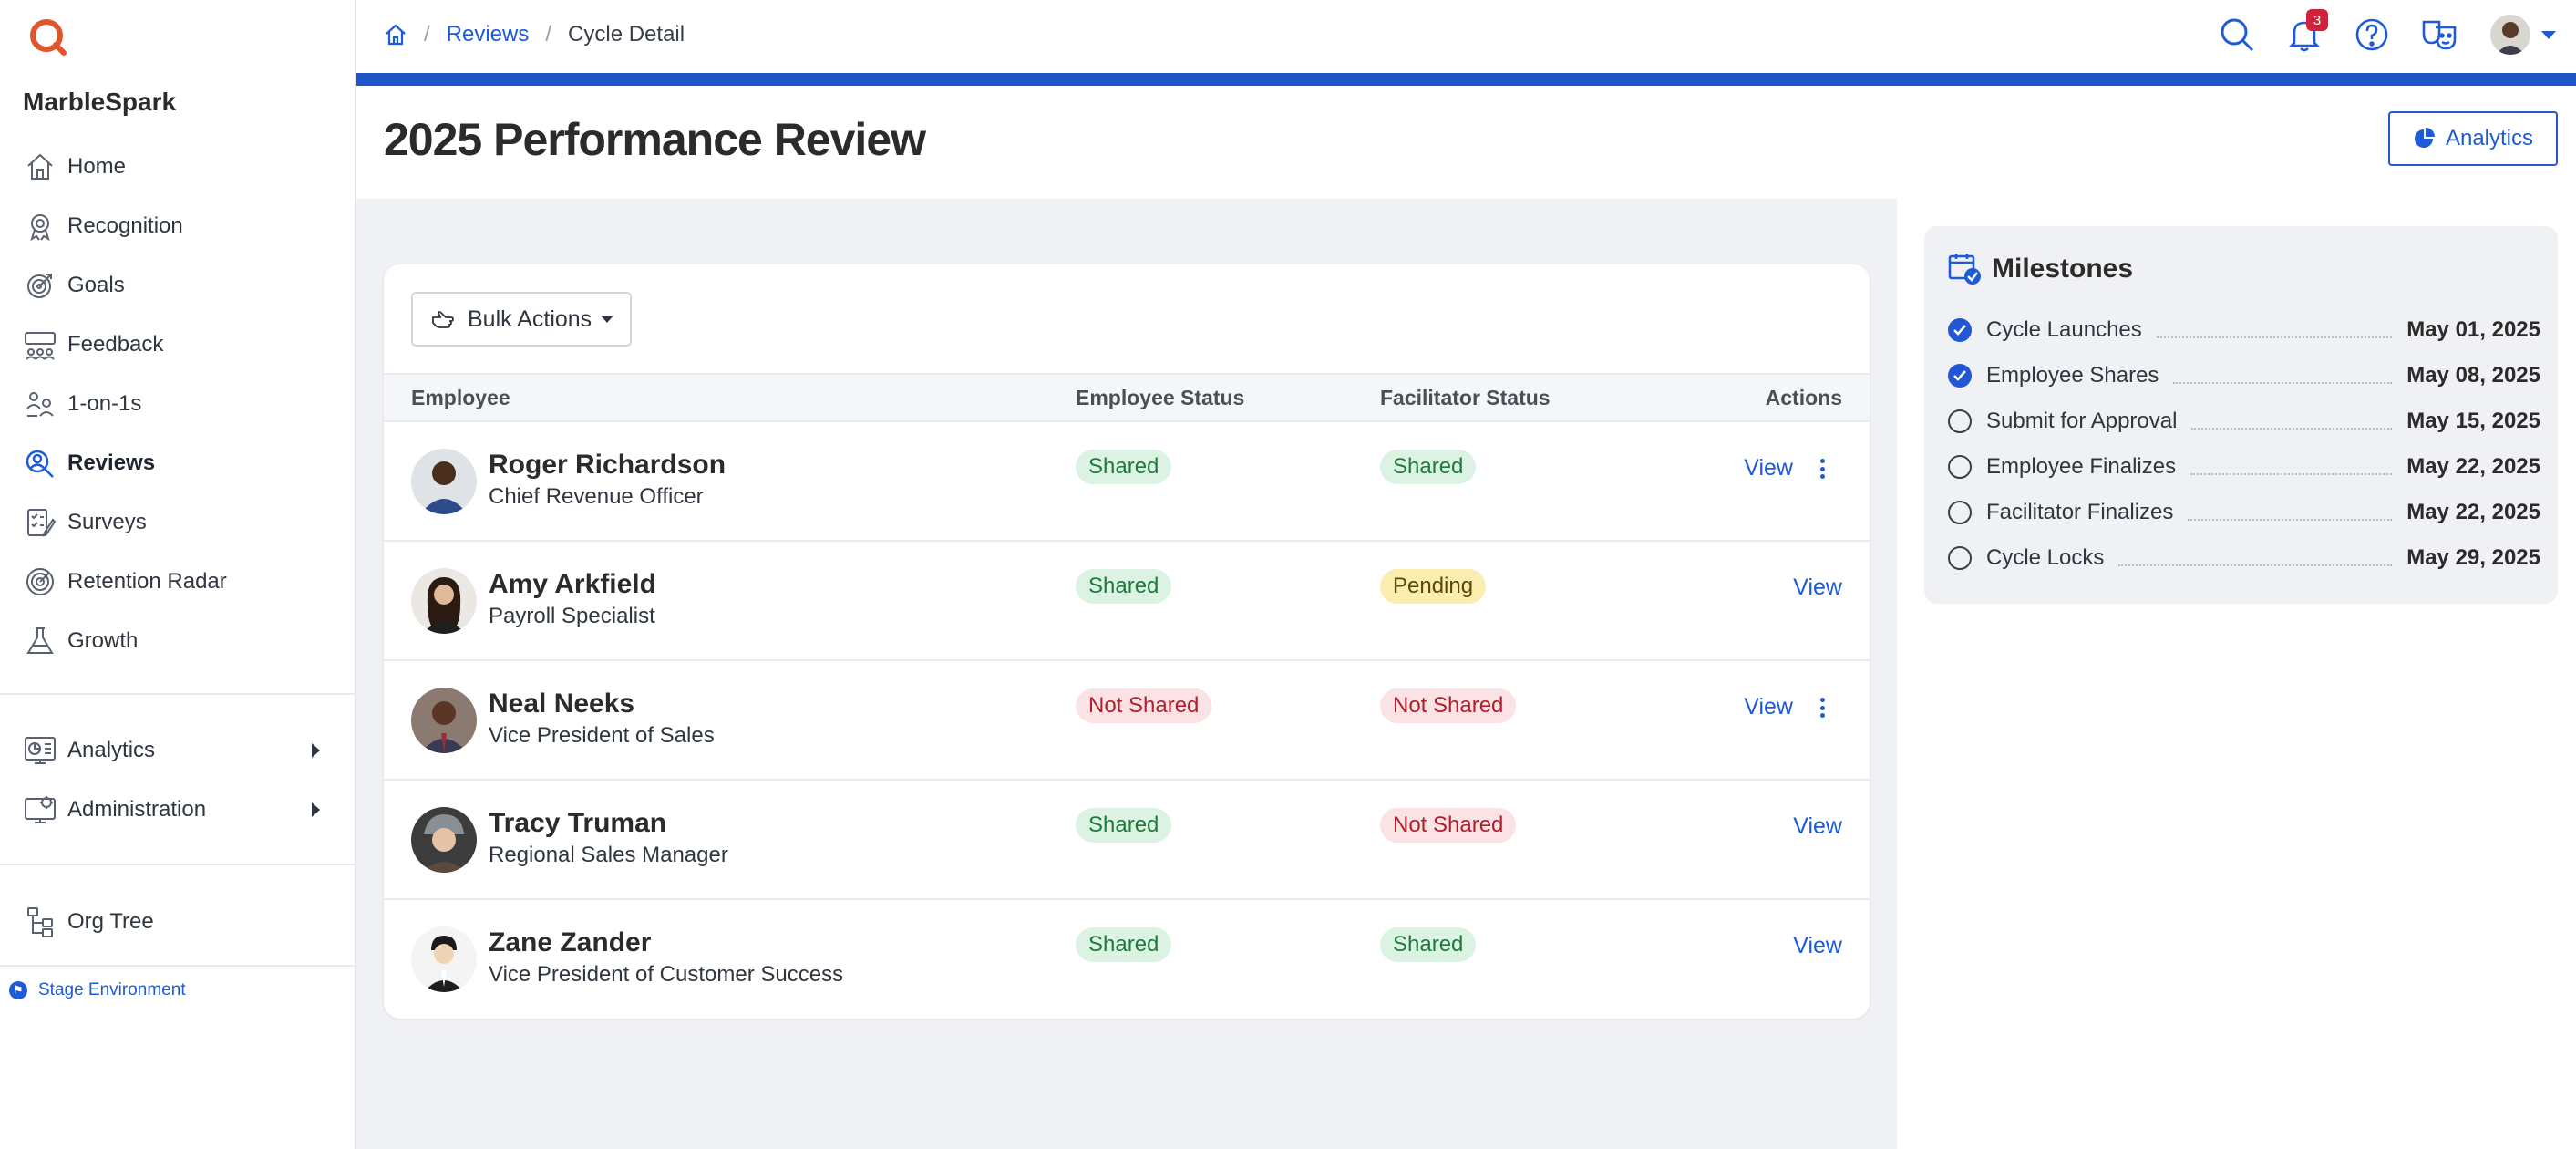 This screenshot has height=1149, width=2576. Describe the element at coordinates (112, 989) in the screenshot. I see `environment-label: Stage Environment` at that location.